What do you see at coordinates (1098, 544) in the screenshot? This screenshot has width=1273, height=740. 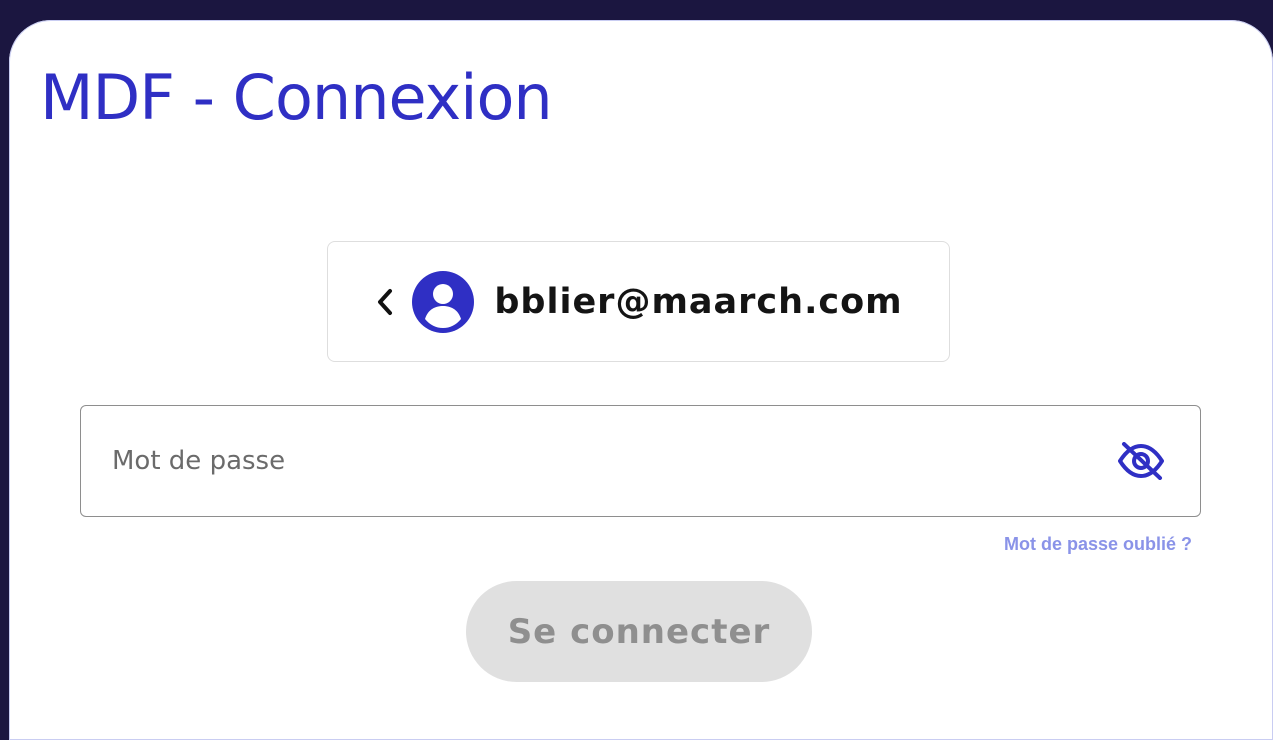 I see `forgot-password-link: Mot de passe oublié ?` at bounding box center [1098, 544].